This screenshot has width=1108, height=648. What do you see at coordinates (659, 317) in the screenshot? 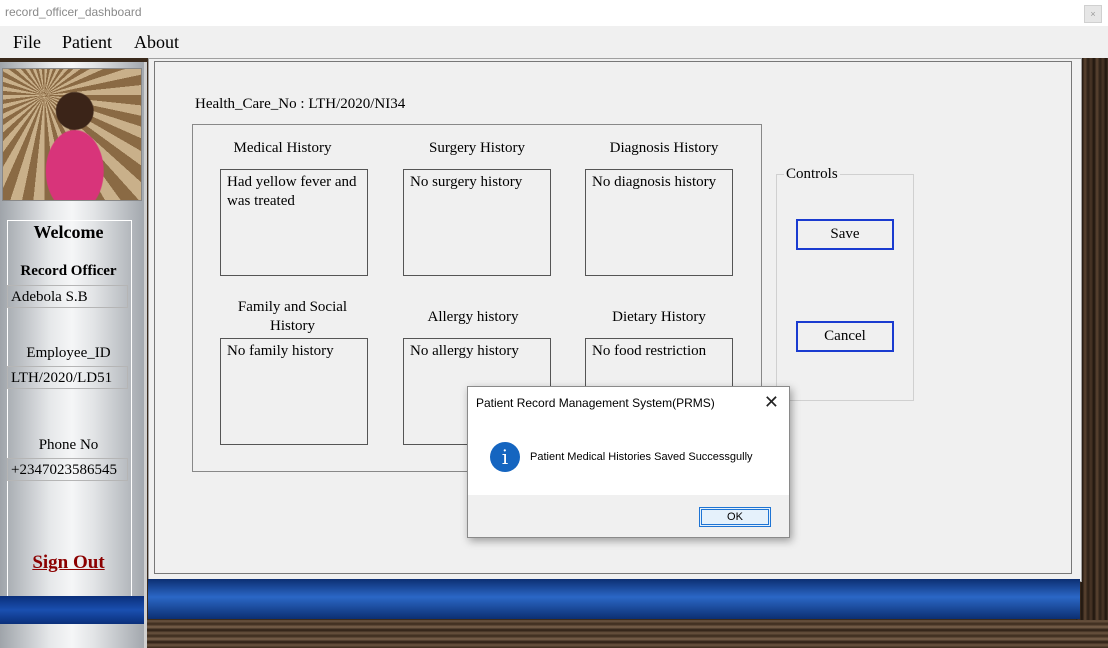
I see `dietary-history-label: Dietary History` at bounding box center [659, 317].